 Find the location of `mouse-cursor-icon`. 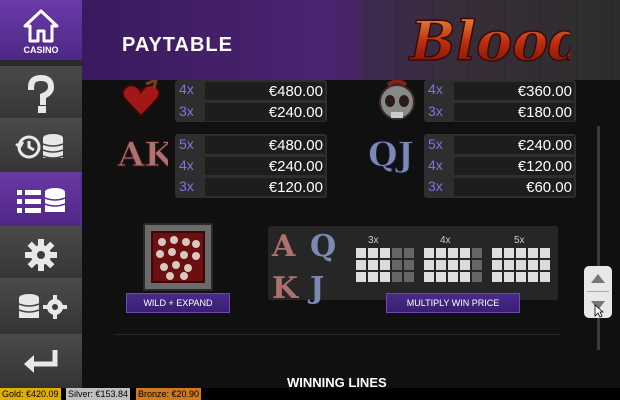

mouse-cursor-icon is located at coordinates (599, 311).